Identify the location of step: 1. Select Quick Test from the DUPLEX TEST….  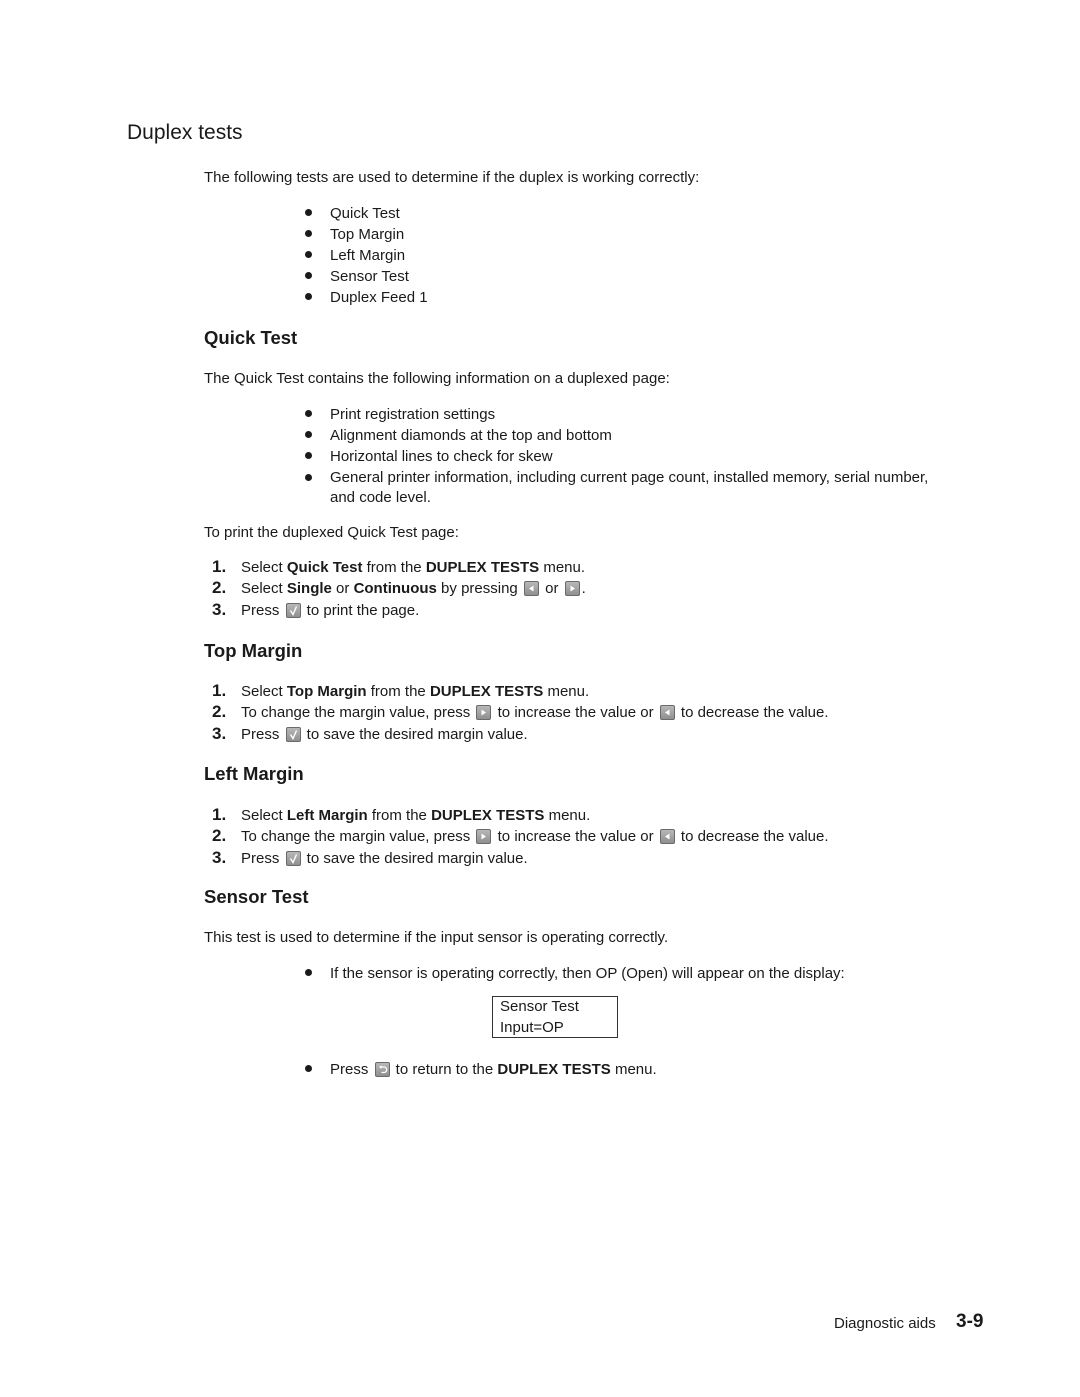
(399, 567).